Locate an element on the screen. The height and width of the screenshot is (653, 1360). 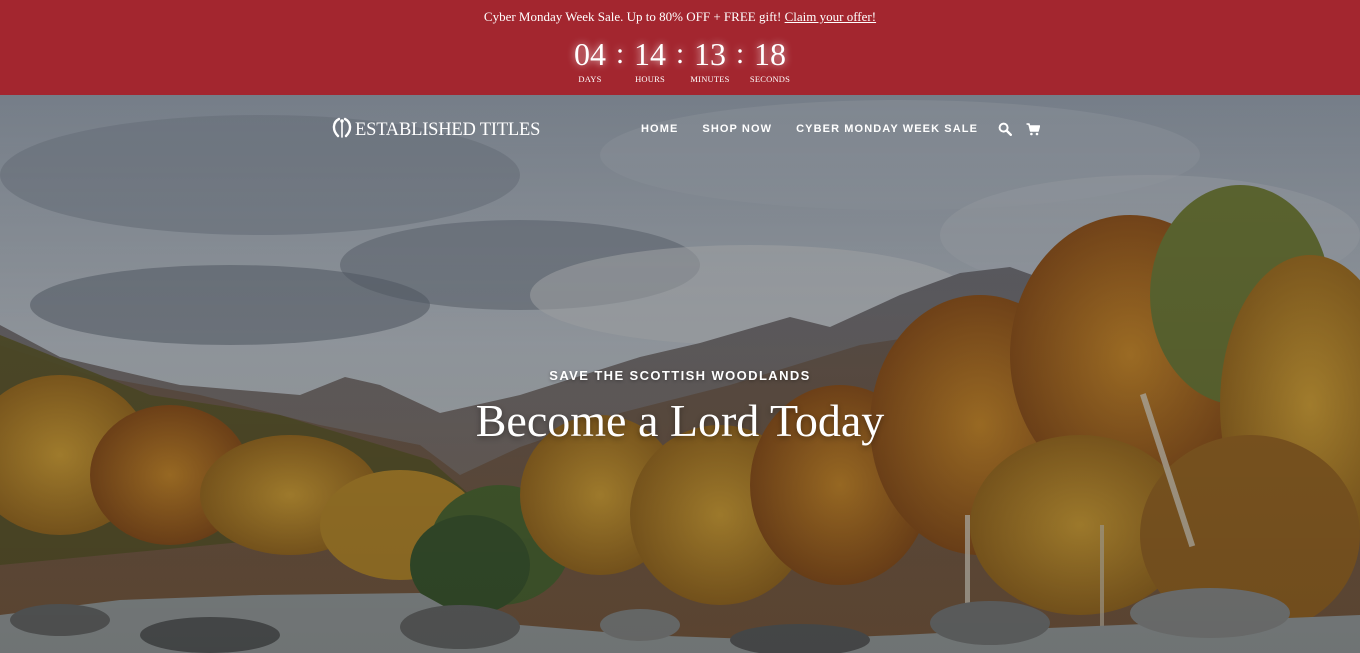
countdown-seconds: 18 SECONDS is located at coordinates (770, 60).